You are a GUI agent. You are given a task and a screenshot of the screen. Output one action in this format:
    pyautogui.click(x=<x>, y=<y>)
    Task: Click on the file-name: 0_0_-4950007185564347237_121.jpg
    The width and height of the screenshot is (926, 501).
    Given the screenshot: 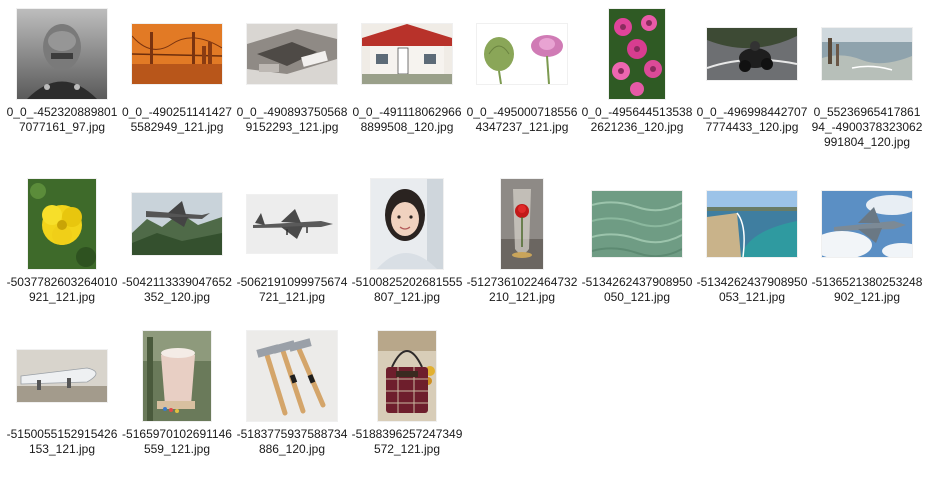 What is the action you would take?
    pyautogui.click(x=522, y=119)
    